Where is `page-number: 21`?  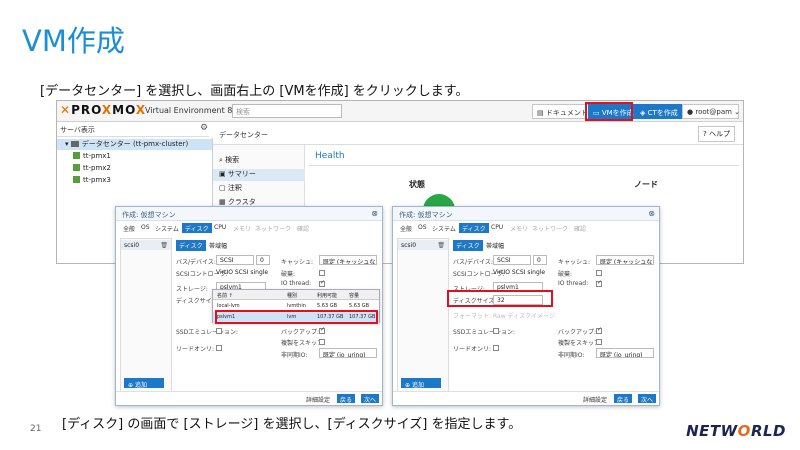 page-number: 21 is located at coordinates (36, 429).